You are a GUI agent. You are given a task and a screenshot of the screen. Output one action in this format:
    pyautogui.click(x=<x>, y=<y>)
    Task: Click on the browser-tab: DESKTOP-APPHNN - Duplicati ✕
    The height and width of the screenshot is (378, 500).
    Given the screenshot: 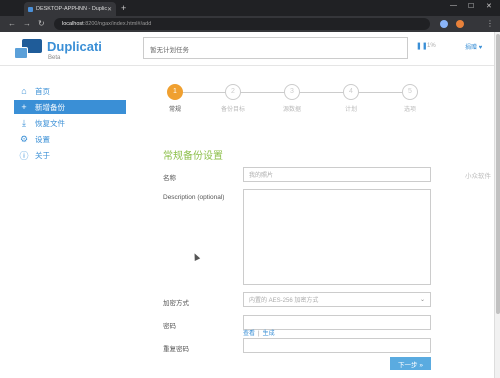 What is the action you would take?
    pyautogui.click(x=70, y=9)
    